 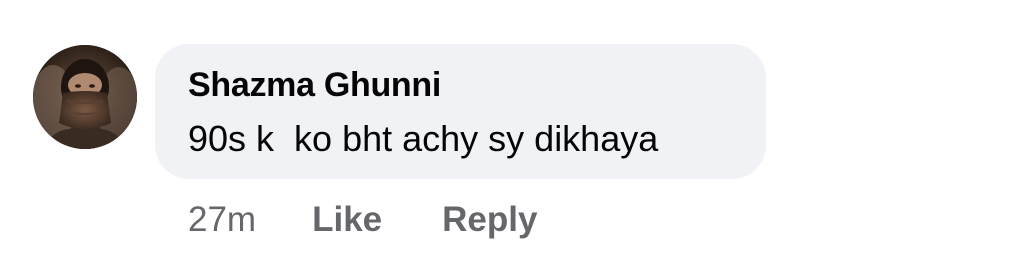 What do you see at coordinates (423, 138) in the screenshot?
I see `comment-text: 90s k ko bht achy sy dikhaya` at bounding box center [423, 138].